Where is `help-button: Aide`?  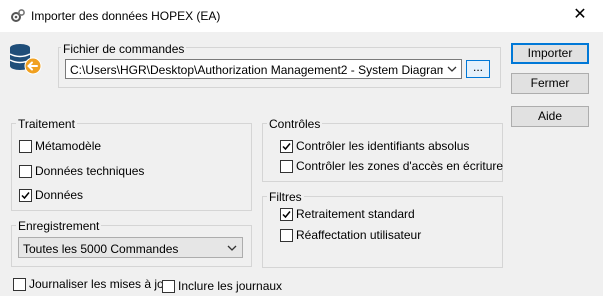
help-button: Aide is located at coordinates (550, 116).